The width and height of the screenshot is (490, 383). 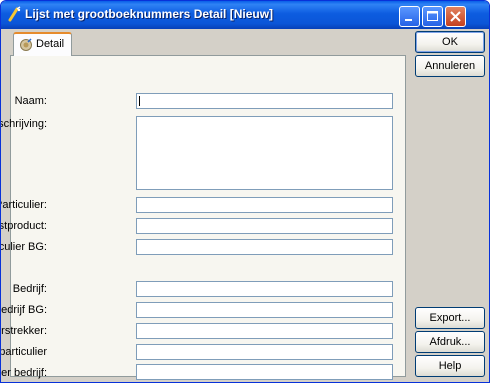 I want to click on ok-button: OK, so click(x=450, y=42).